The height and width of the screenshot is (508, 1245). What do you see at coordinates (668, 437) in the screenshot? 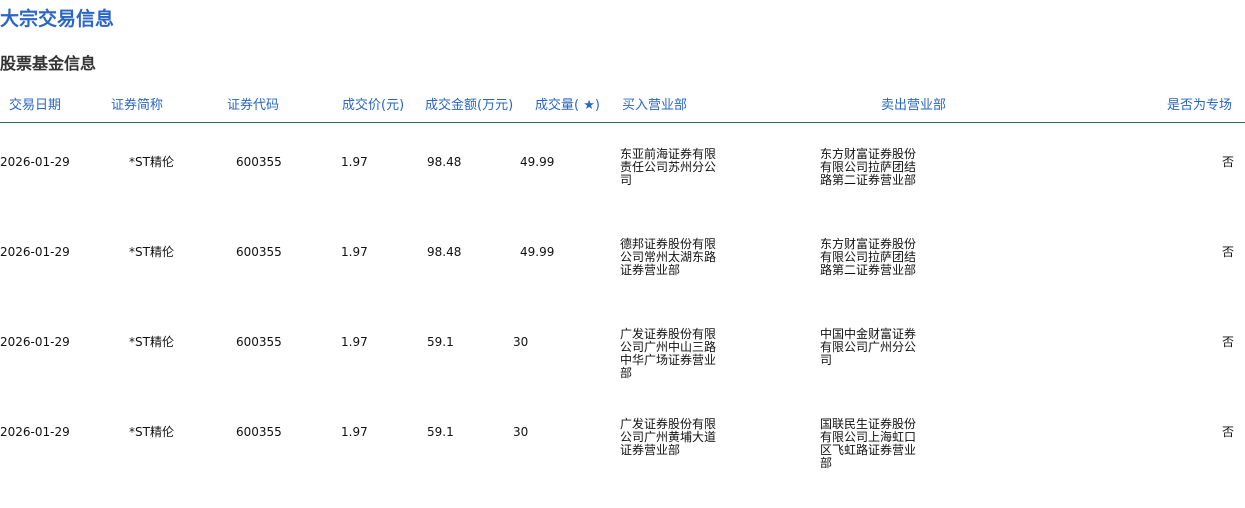
I see `cell-buyer: 广发证券股份有限公司广州黄埔大道证券营业部` at bounding box center [668, 437].